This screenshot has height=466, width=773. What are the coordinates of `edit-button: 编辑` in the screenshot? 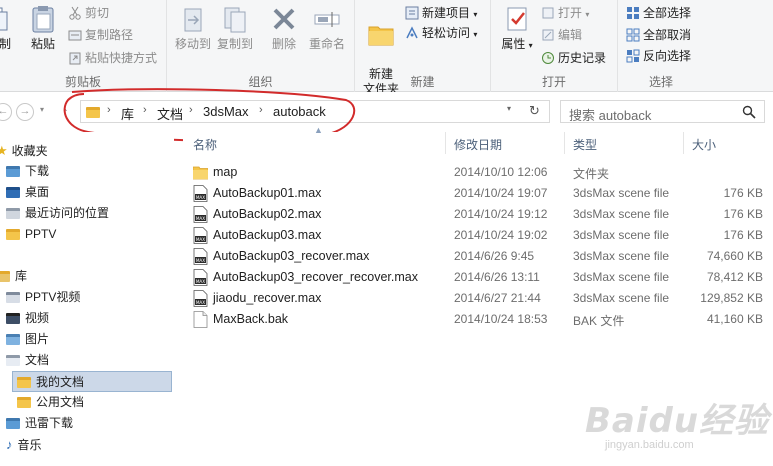 It's located at (561, 35).